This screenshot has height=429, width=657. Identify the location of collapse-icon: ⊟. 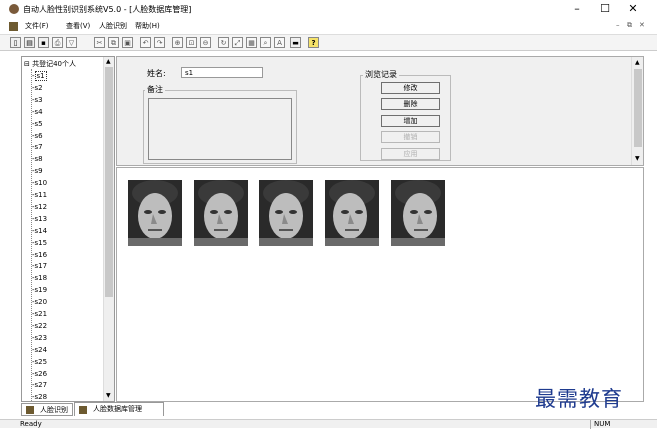
(28, 64).